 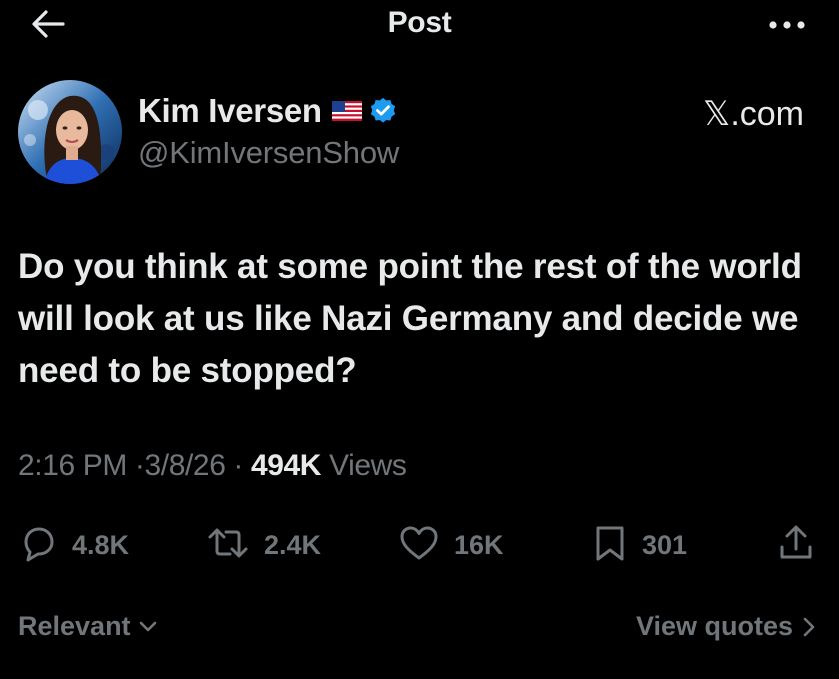 What do you see at coordinates (479, 544) in the screenshot?
I see `like-count: 16K` at bounding box center [479, 544].